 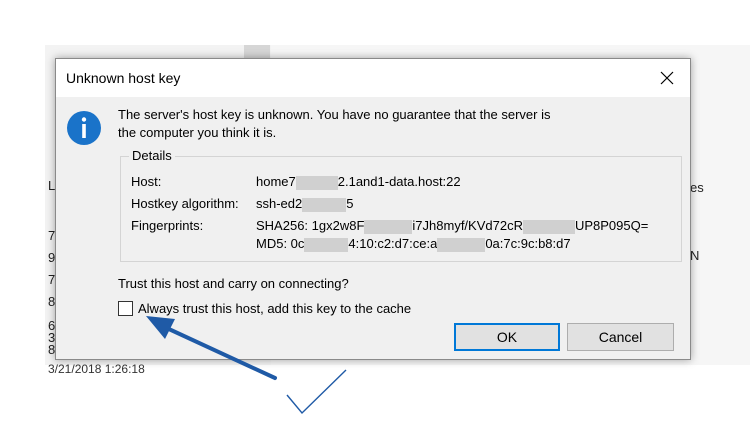 What do you see at coordinates (167, 225) in the screenshot?
I see `fingerprints-label: Fingerprints:` at bounding box center [167, 225].